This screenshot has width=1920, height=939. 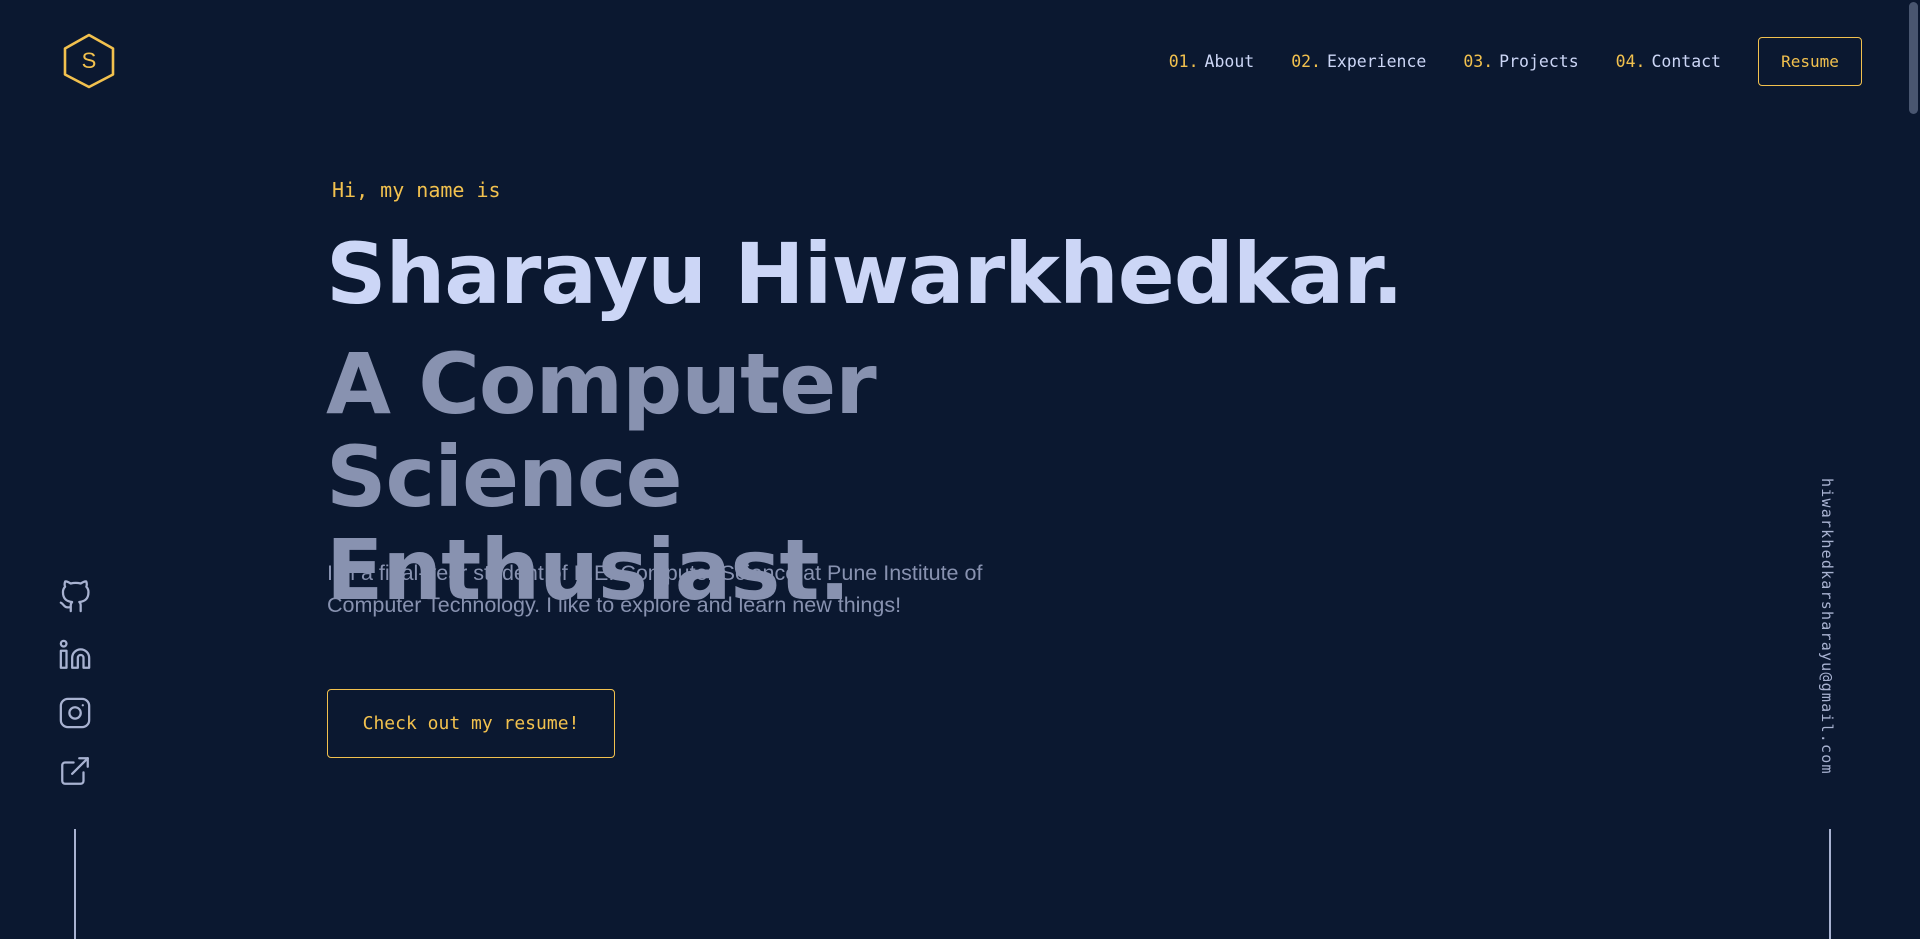 What do you see at coordinates (1630, 61) in the screenshot?
I see `nav-number: 04.` at bounding box center [1630, 61].